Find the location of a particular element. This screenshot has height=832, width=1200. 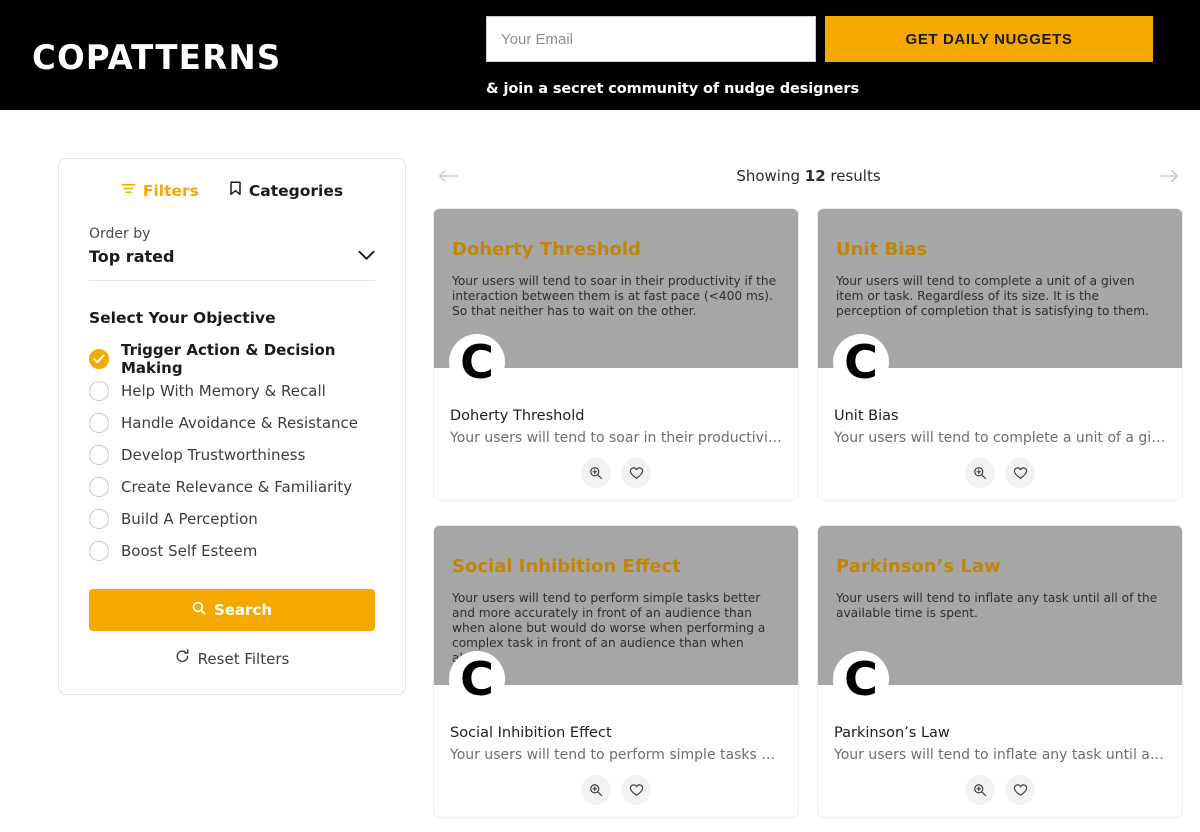

objective-option-relevance-familiarity: Create Relevance & Familiarity is located at coordinates (232, 487).